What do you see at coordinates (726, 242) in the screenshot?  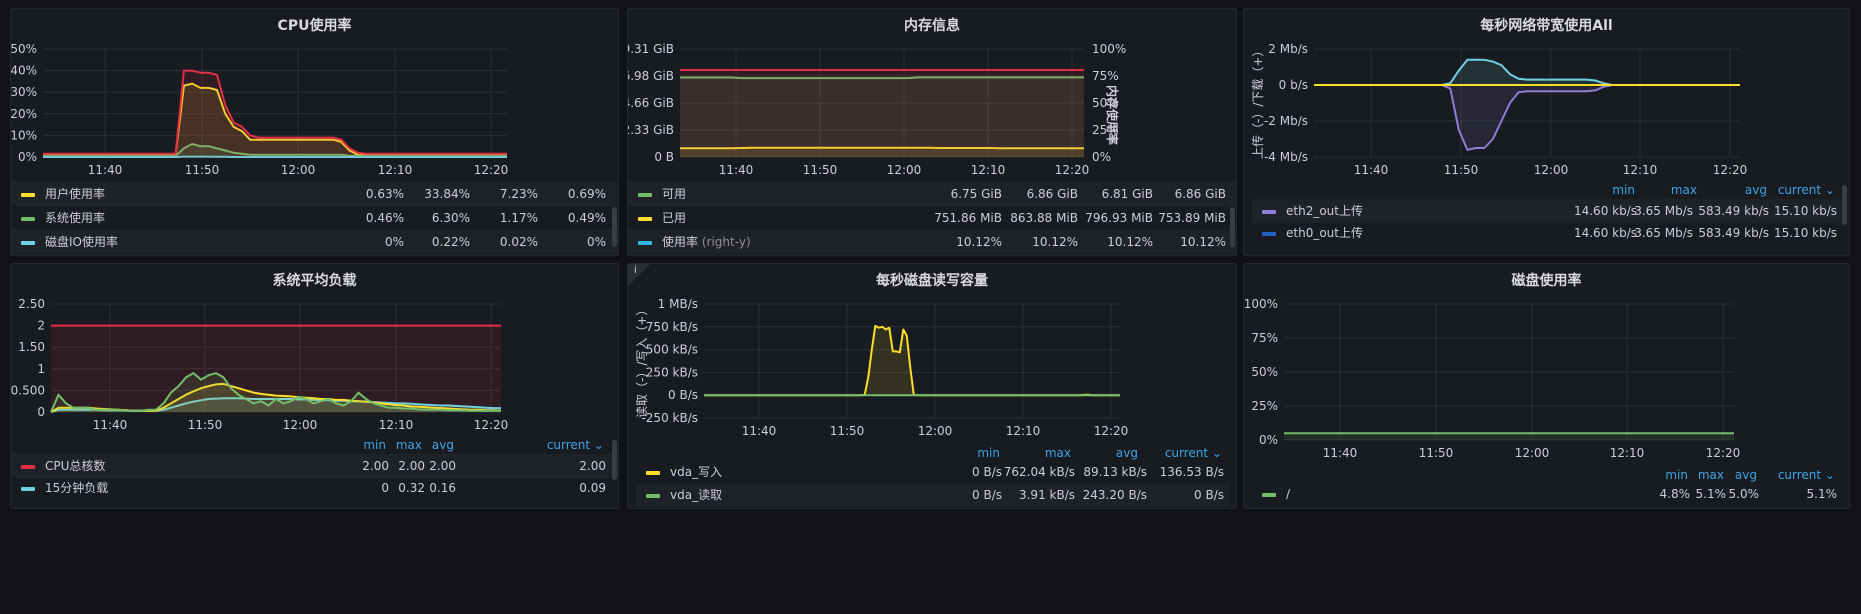 I see `series-axis-hint: (right-y)` at bounding box center [726, 242].